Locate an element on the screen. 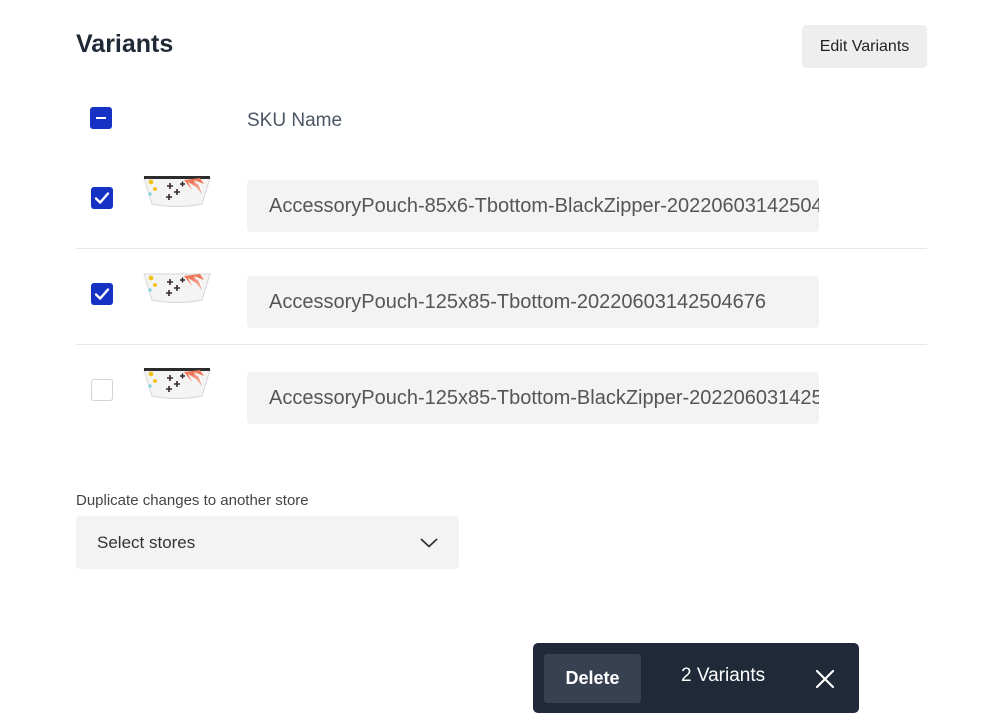  chevron-down-icon is located at coordinates (429, 542).